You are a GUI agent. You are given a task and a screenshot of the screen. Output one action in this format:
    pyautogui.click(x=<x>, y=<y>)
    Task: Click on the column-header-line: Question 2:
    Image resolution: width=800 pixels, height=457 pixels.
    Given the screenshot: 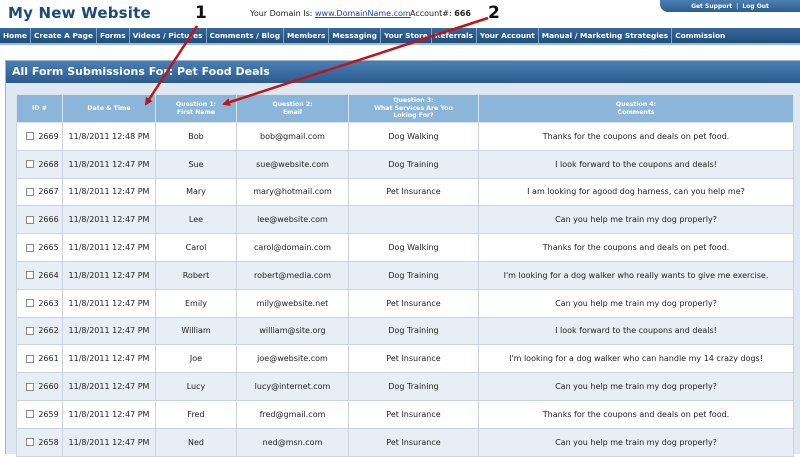 What is the action you would take?
    pyautogui.click(x=292, y=104)
    